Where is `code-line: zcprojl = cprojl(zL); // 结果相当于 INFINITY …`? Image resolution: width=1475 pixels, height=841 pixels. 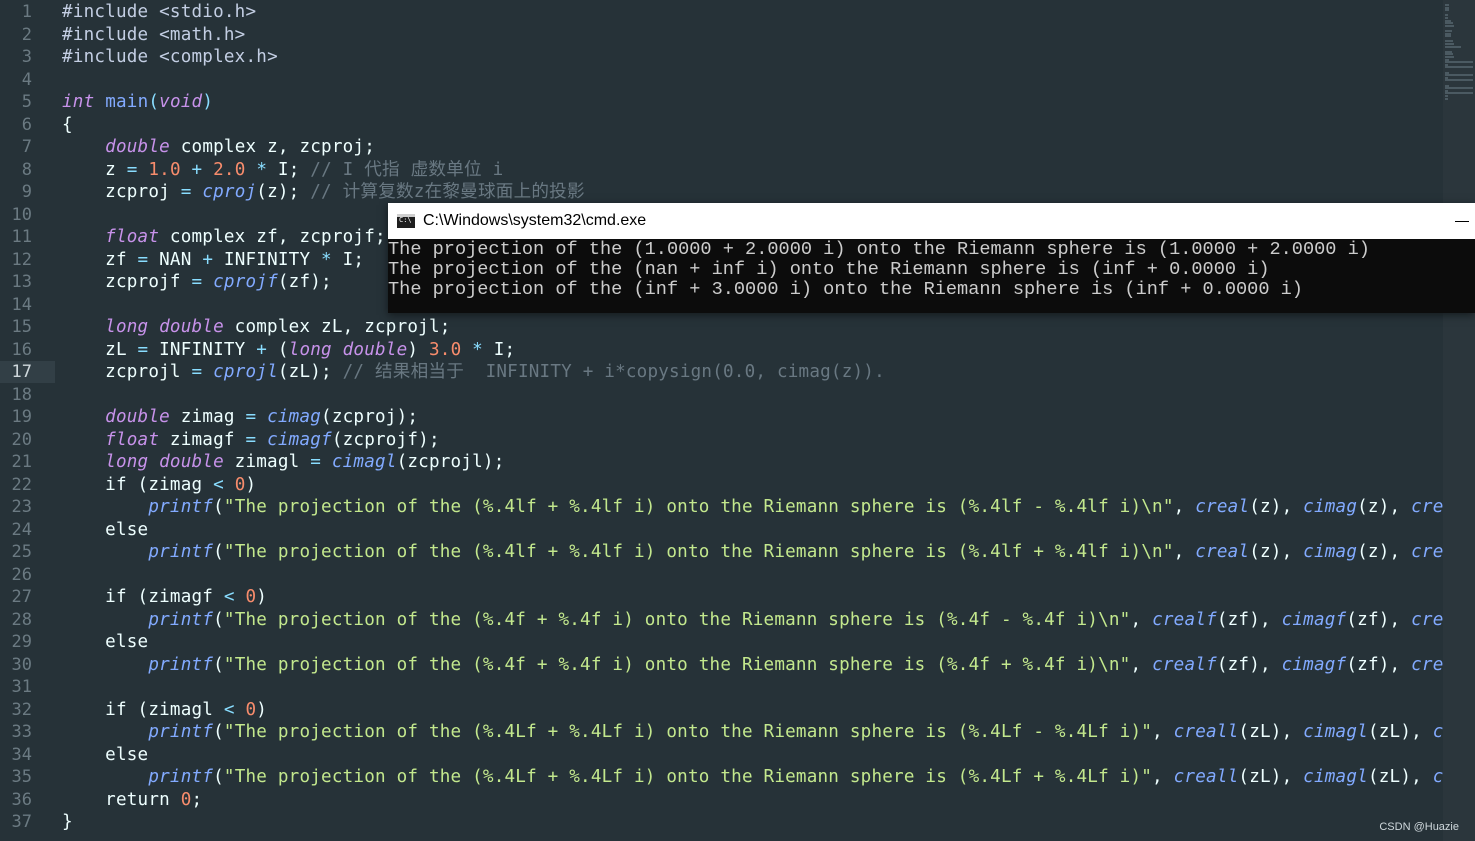 code-line: zcprojl = cprojl(zL); // 结果相当于 INFINITY … is located at coordinates (473, 372).